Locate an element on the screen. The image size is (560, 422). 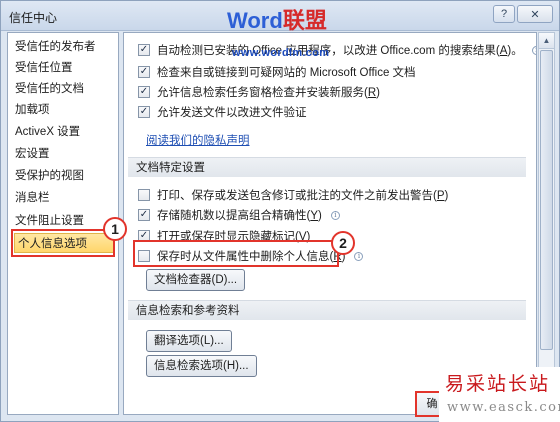
option-label: 打印、保存或发送包含修订或批注的文件之前发出警告(P) is located at coordinates (302, 195).